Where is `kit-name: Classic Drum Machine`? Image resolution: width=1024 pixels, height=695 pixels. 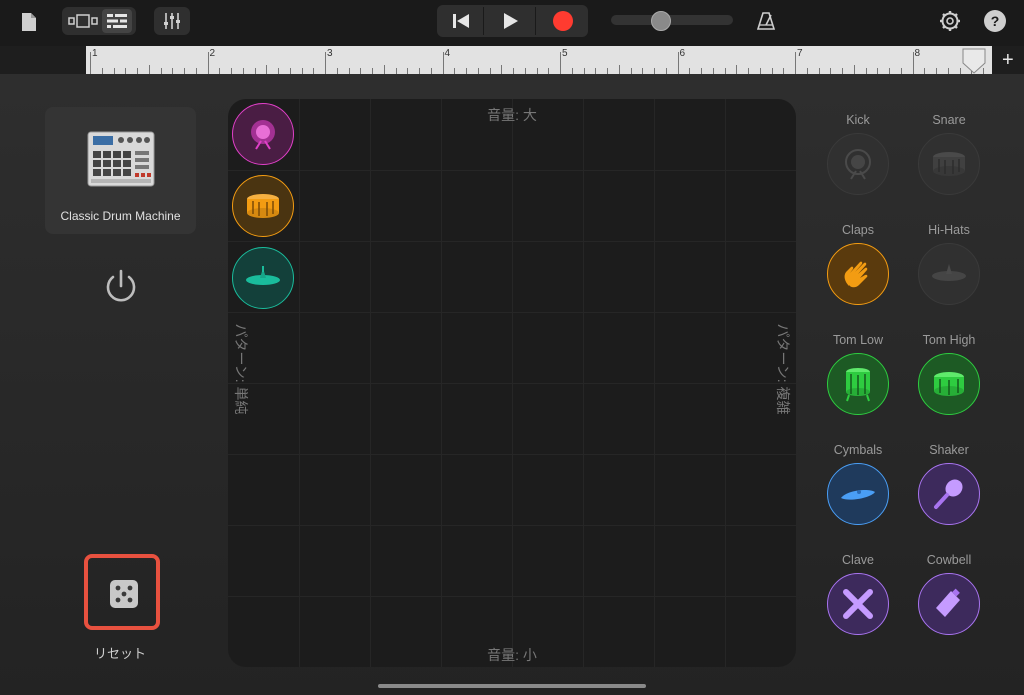 kit-name: Classic Drum Machine is located at coordinates (120, 216).